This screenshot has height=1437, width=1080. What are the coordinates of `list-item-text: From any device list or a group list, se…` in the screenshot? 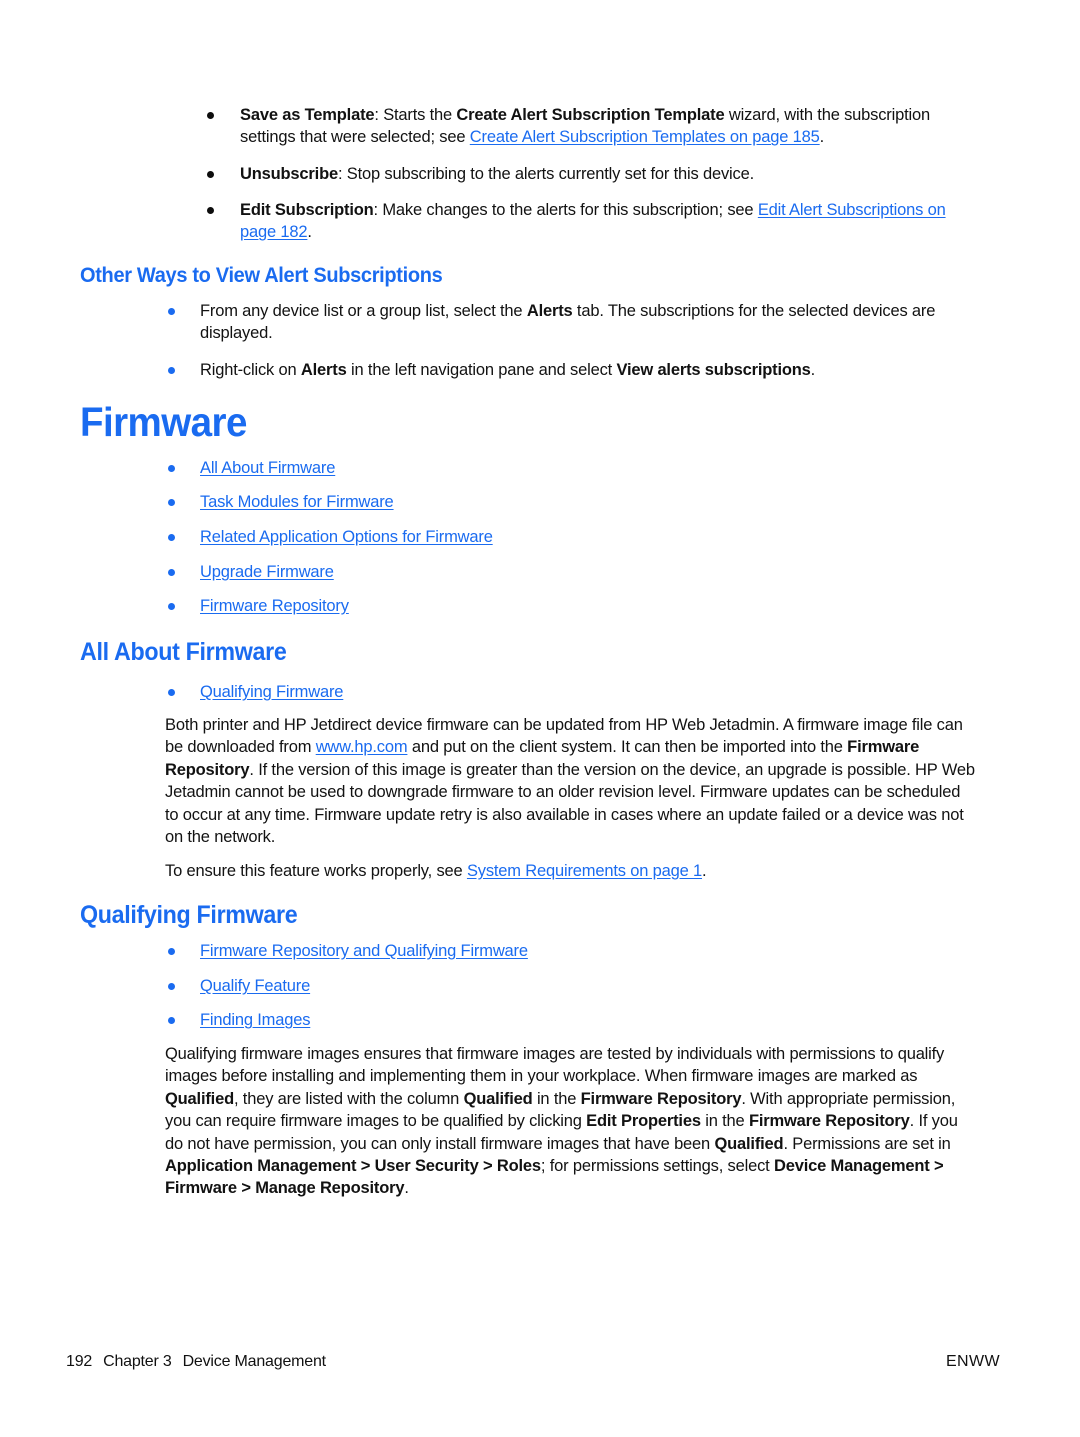 It's located at (568, 322).